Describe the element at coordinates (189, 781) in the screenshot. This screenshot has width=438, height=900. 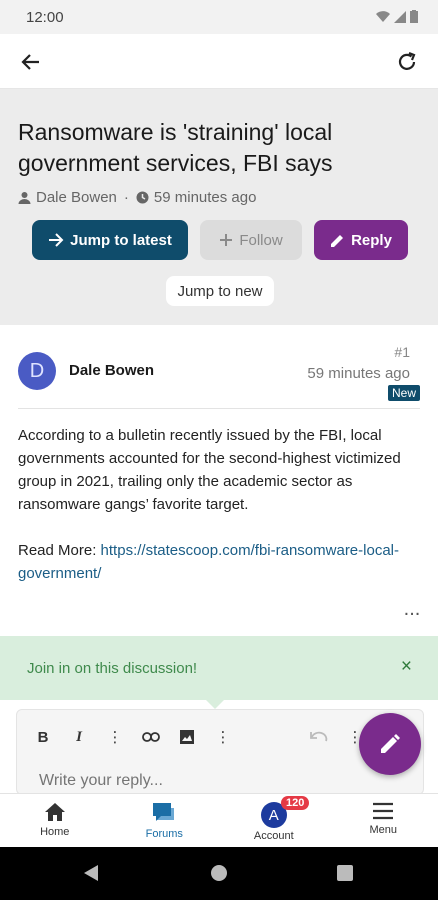
I see `reply-input` at that location.